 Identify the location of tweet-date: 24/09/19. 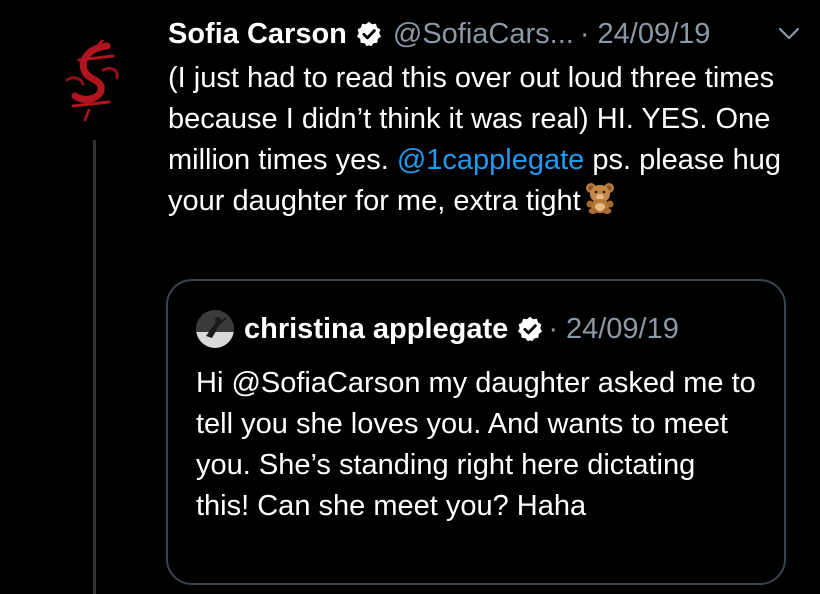
(654, 34).